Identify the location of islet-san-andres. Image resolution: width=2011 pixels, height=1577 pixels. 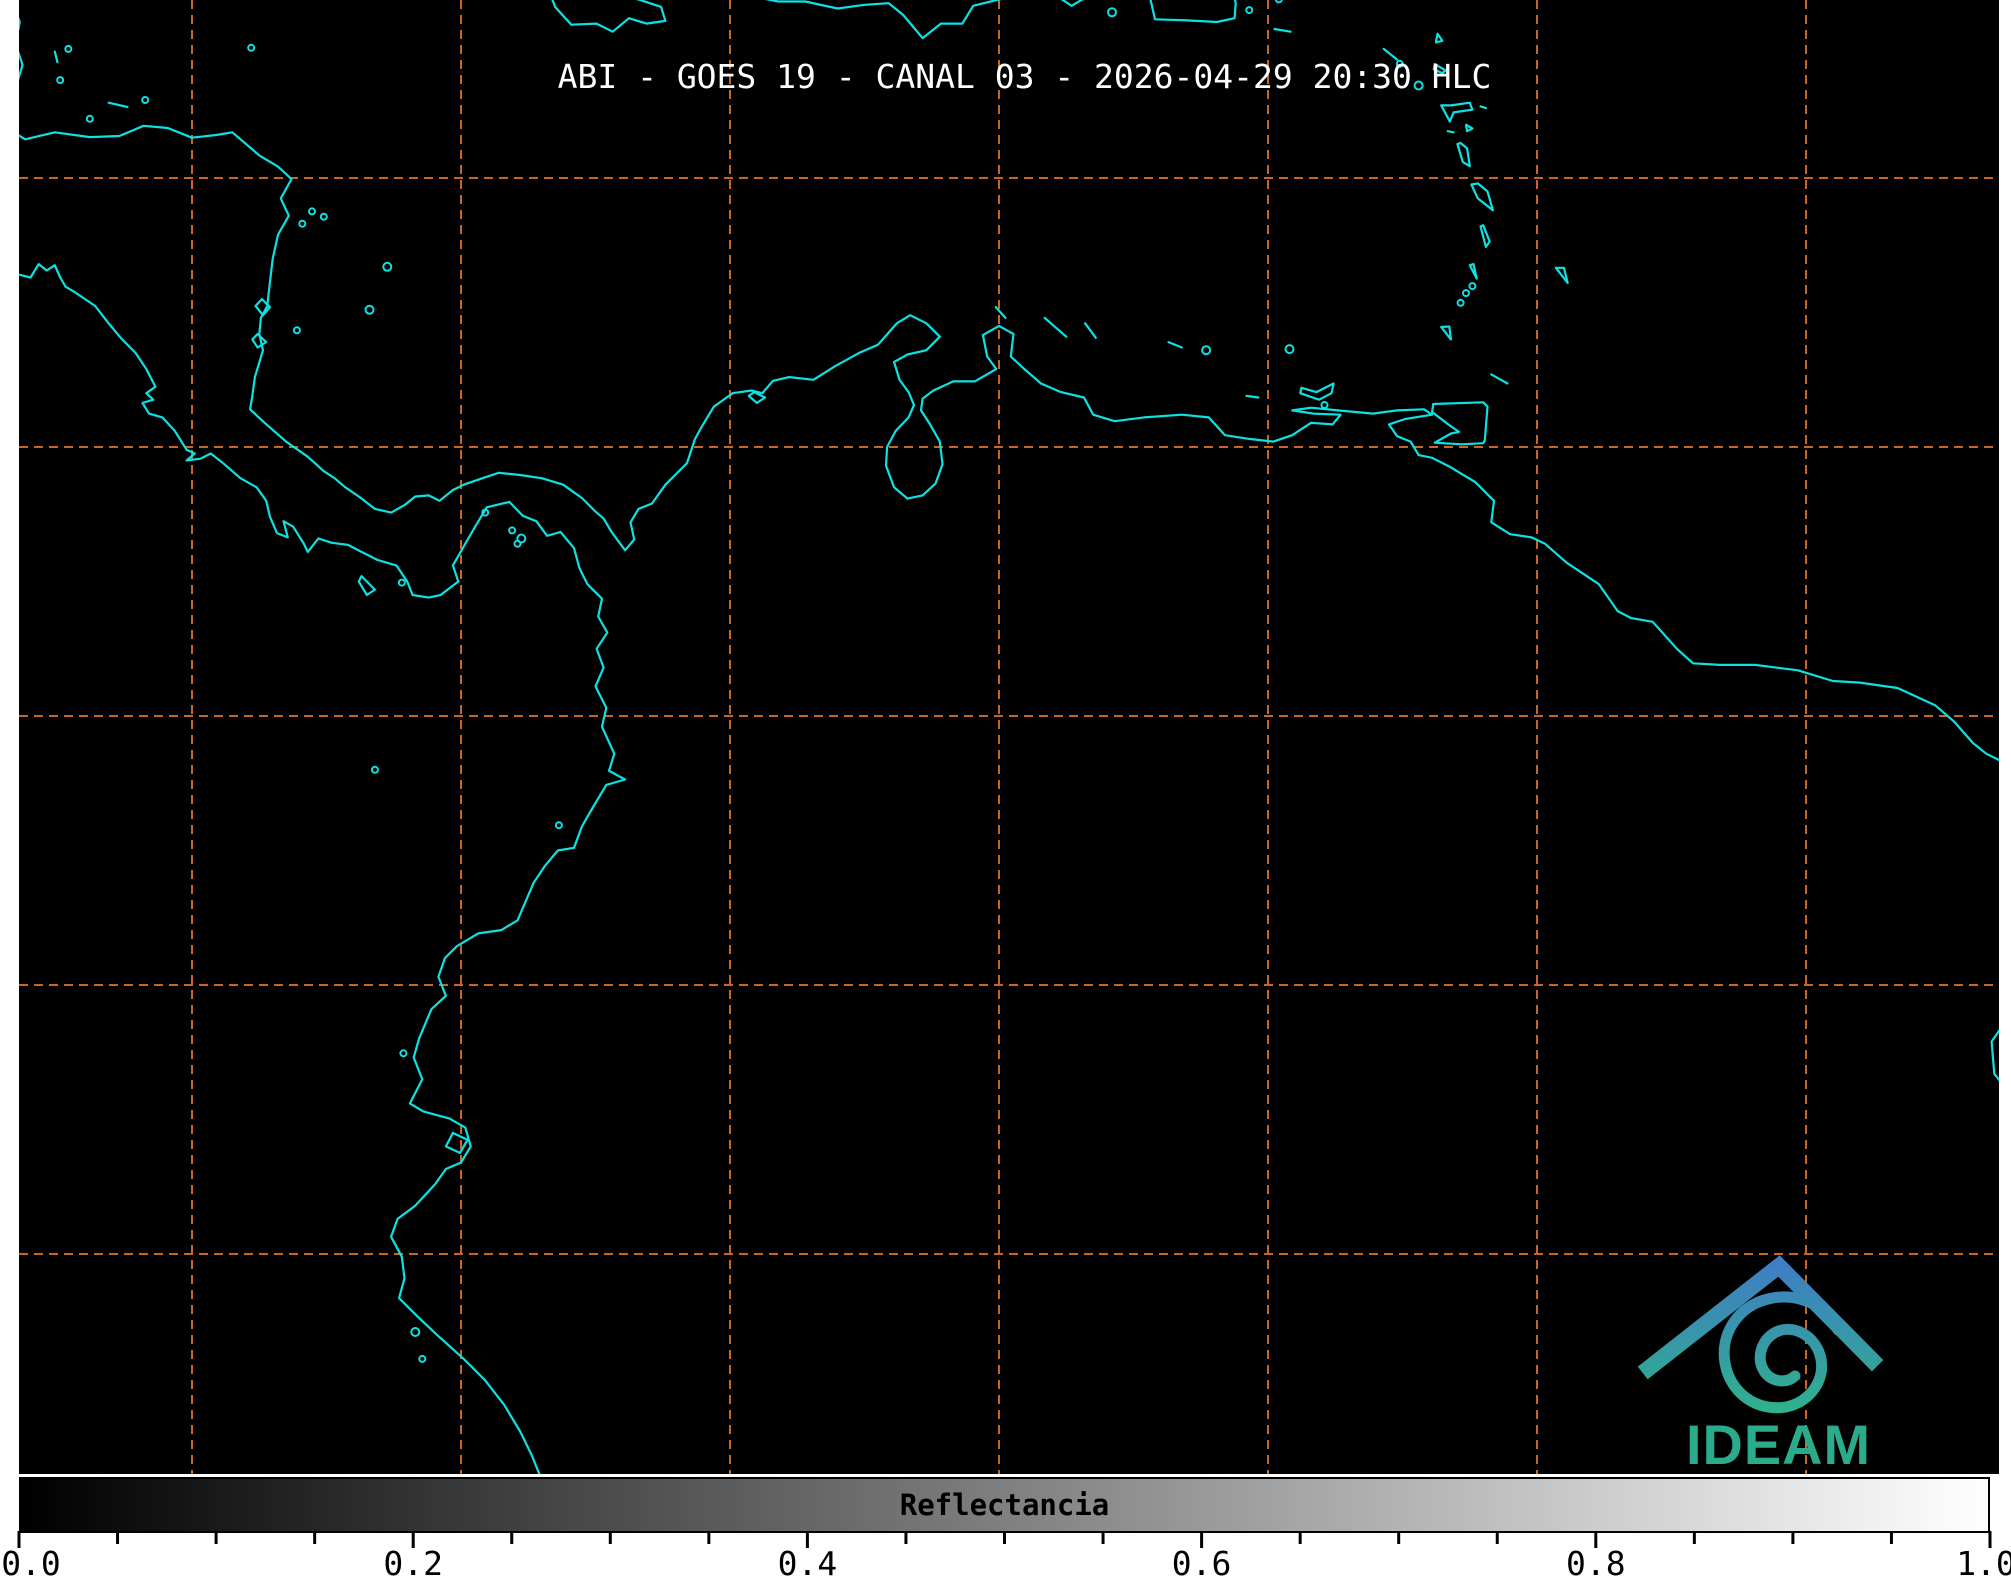
(369, 309).